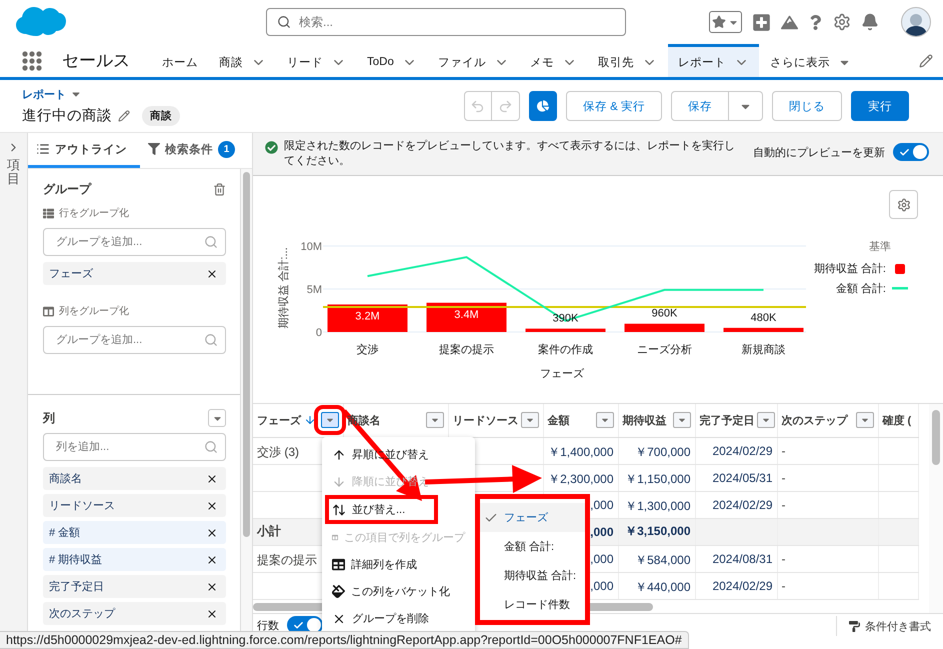 The width and height of the screenshot is (943, 649). I want to click on menu-item: フェーズ, so click(532, 517).